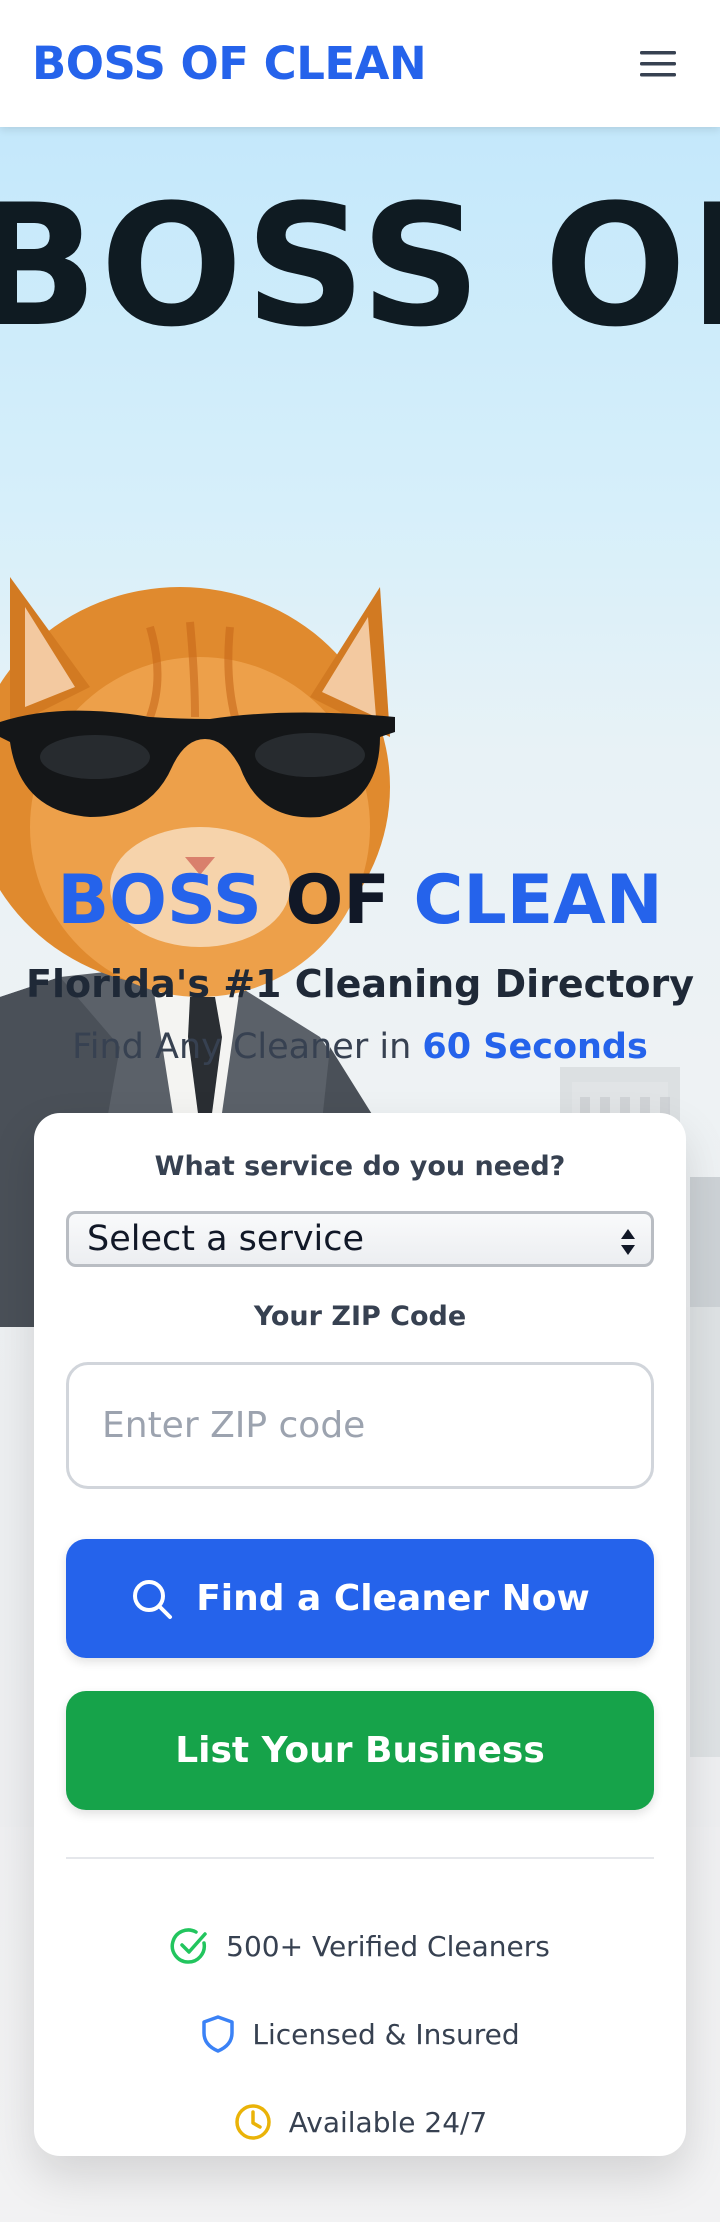  I want to click on zip-input, so click(360, 1425).